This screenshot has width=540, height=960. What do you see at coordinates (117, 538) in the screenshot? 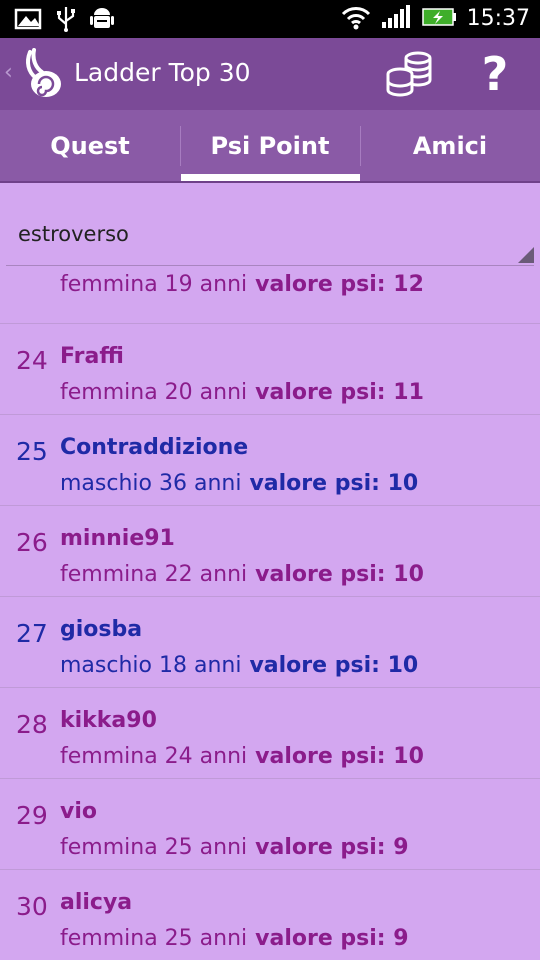
I see `user-name: minnie91` at bounding box center [117, 538].